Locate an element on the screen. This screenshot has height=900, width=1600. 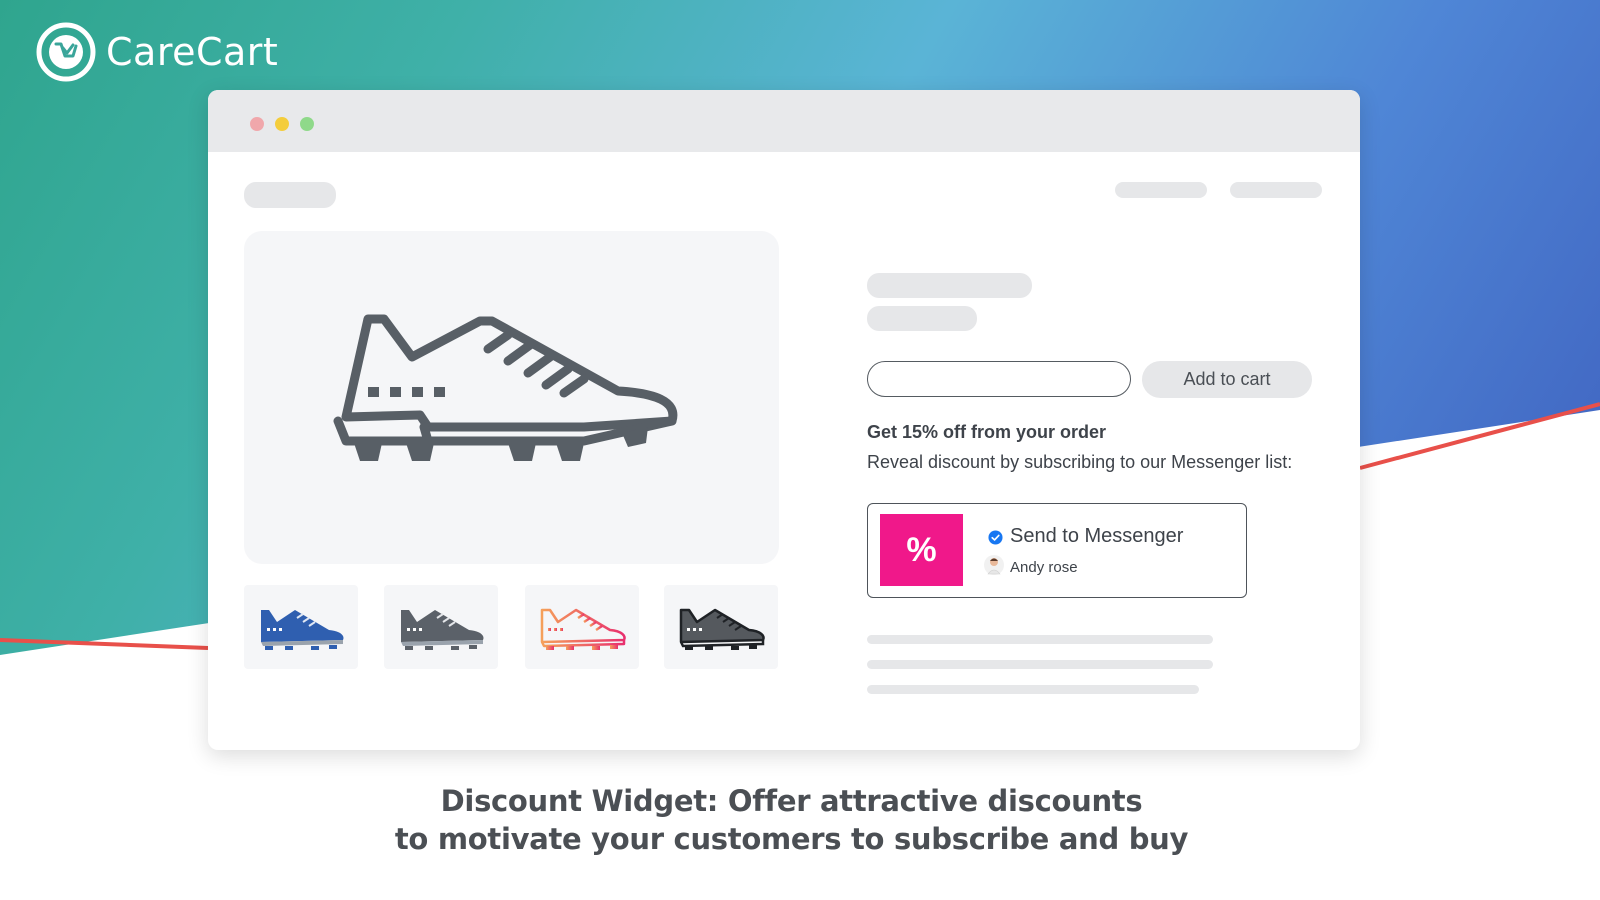
window-minimize-dot is located at coordinates (282, 124).